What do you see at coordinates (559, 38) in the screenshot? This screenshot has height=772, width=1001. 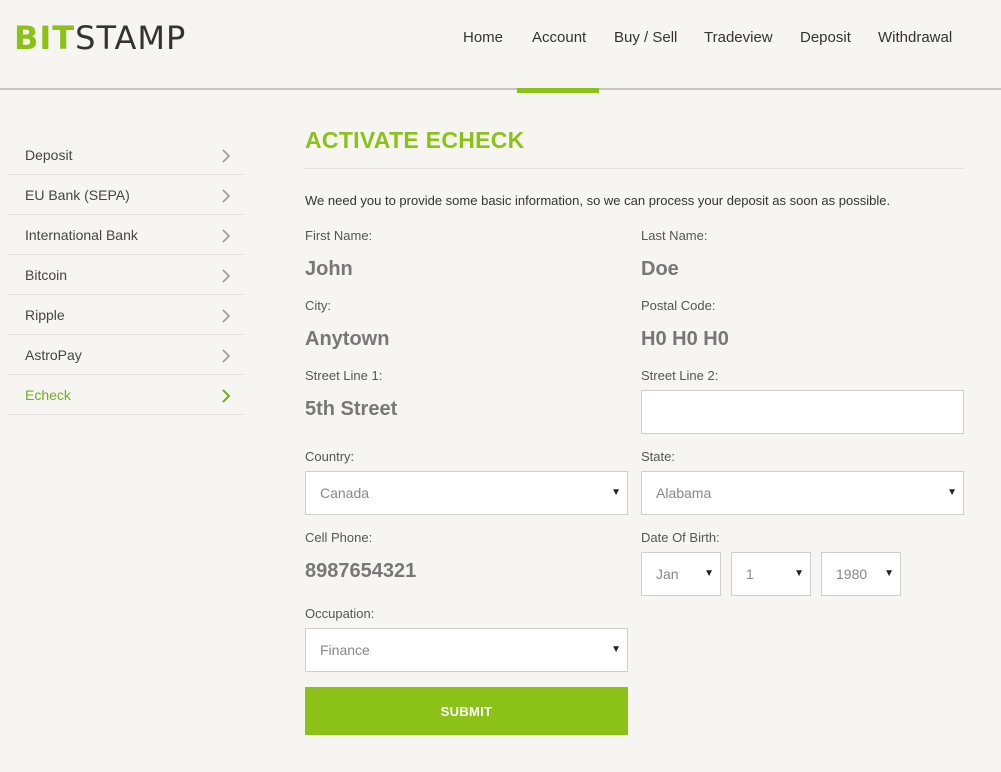 I see `nav-account: Account` at bounding box center [559, 38].